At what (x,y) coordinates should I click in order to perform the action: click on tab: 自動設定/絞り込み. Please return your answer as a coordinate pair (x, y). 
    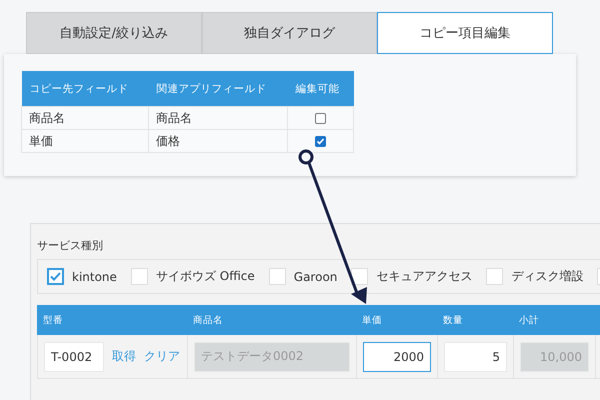
    Looking at the image, I should click on (114, 33).